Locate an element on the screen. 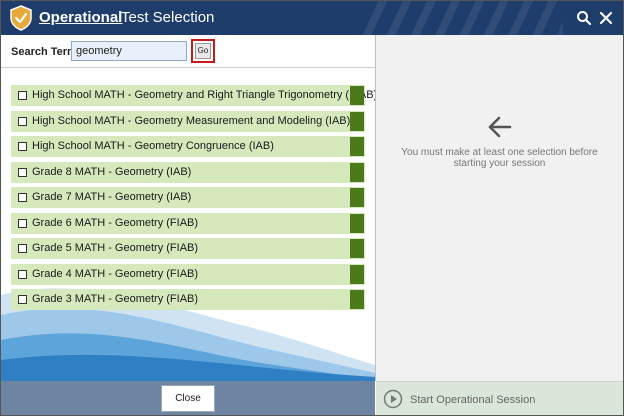  title-operational: Operational is located at coordinates (81, 17).